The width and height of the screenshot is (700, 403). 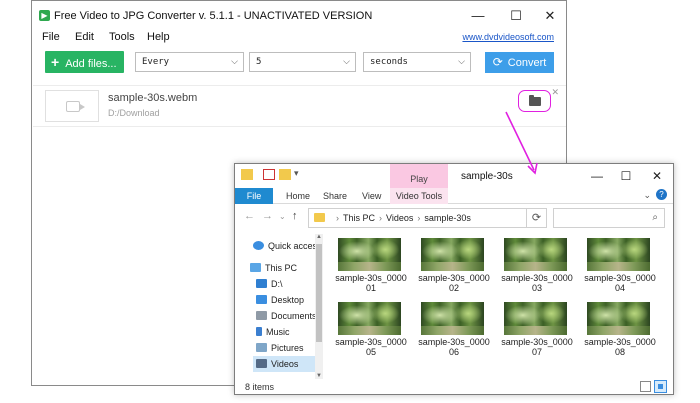 What do you see at coordinates (359, 218) in the screenshot?
I see `breadcrumb-this-pc: This PC` at bounding box center [359, 218].